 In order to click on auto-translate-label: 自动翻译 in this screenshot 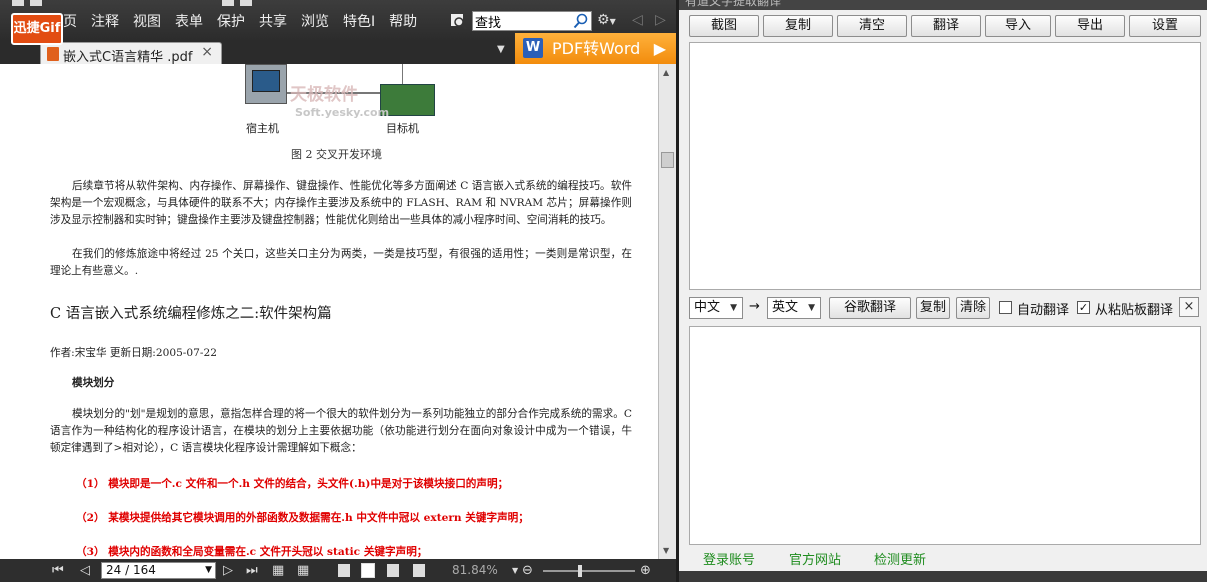, I will do `click(1043, 310)`.